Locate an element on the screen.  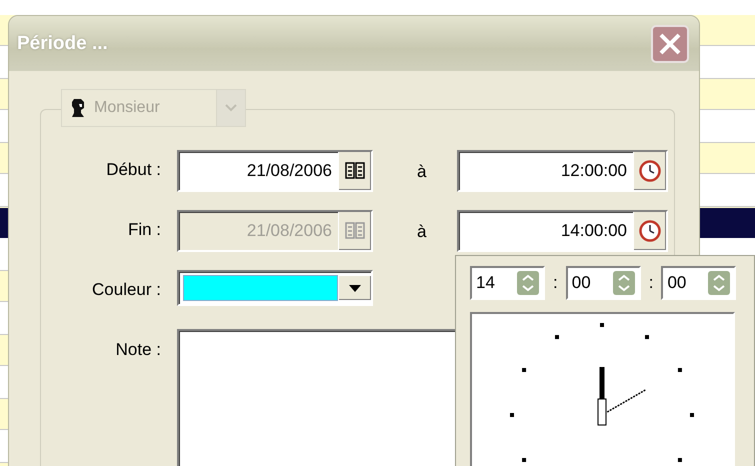
field-label: Fin : is located at coordinates (143, 230).